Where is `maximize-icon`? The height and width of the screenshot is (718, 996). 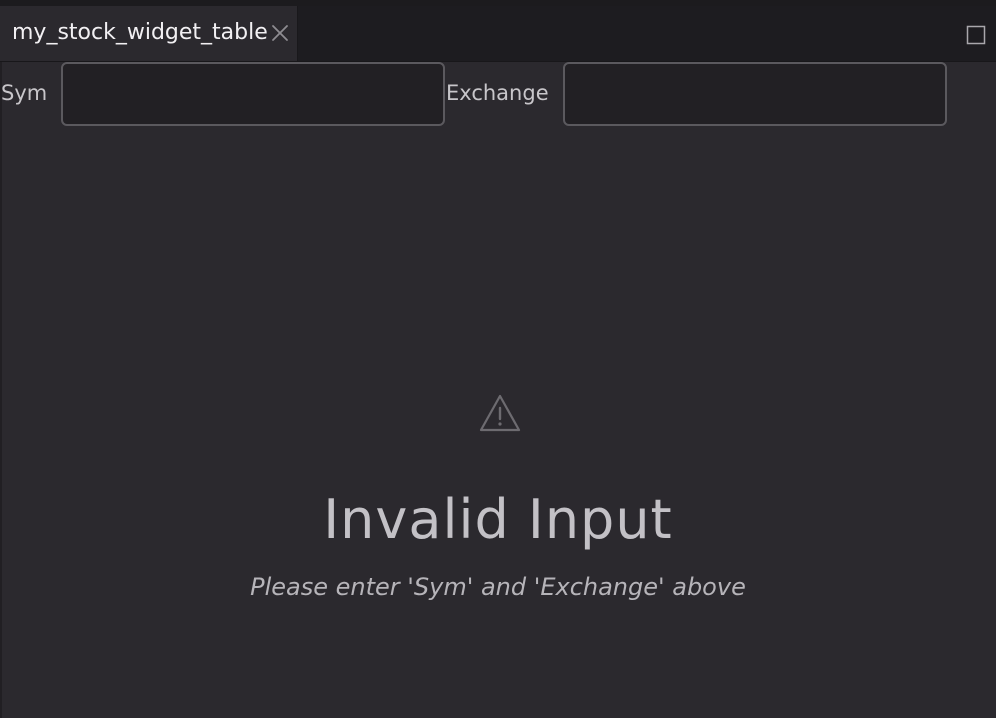 maximize-icon is located at coordinates (976, 35).